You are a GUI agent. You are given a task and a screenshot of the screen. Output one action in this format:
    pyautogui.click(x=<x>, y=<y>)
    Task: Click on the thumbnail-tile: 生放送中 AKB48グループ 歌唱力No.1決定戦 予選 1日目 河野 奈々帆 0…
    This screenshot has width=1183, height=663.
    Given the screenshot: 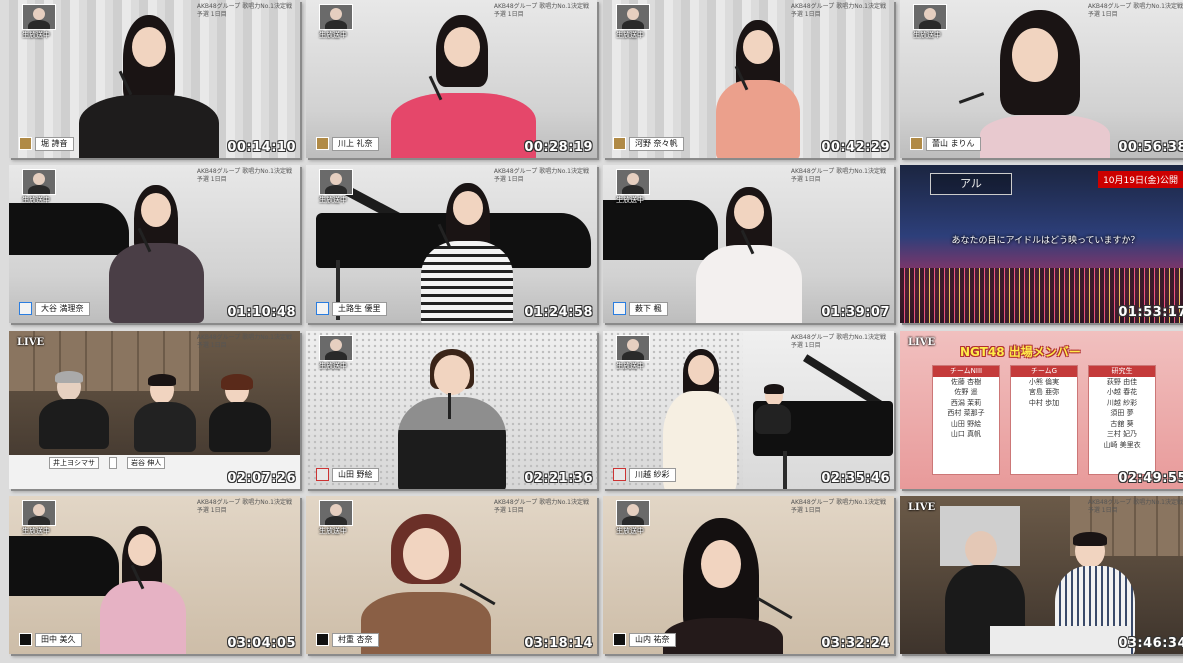 What is the action you would take?
    pyautogui.click(x=748, y=79)
    